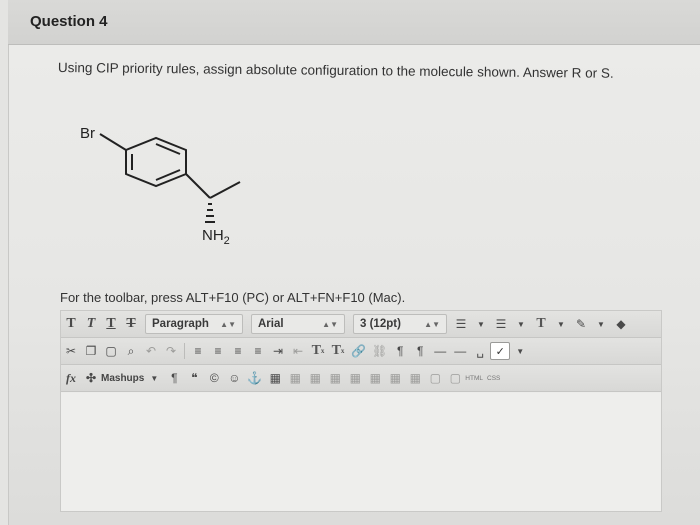  What do you see at coordinates (151, 351) in the screenshot?
I see `undo-icon: ↶` at bounding box center [151, 351].